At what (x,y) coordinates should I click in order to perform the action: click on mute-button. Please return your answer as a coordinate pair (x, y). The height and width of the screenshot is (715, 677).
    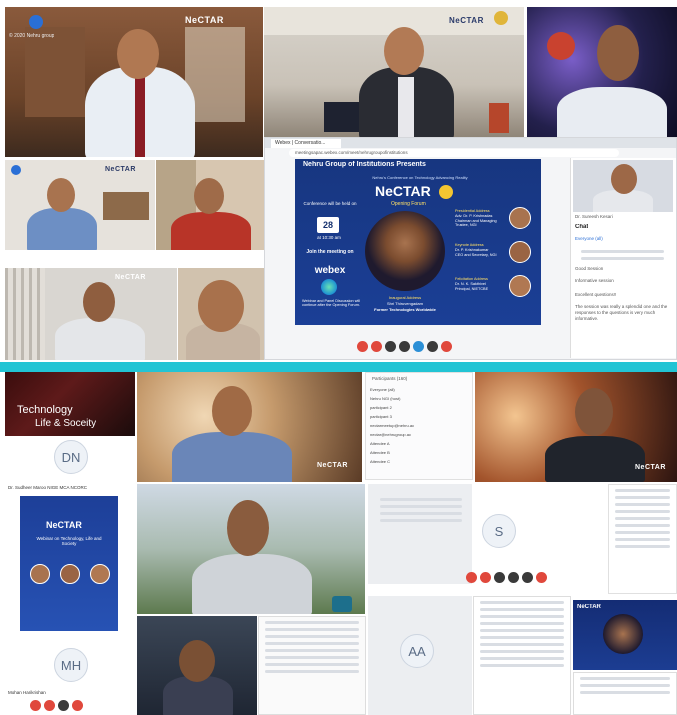
    Looking at the image, I should click on (362, 346).